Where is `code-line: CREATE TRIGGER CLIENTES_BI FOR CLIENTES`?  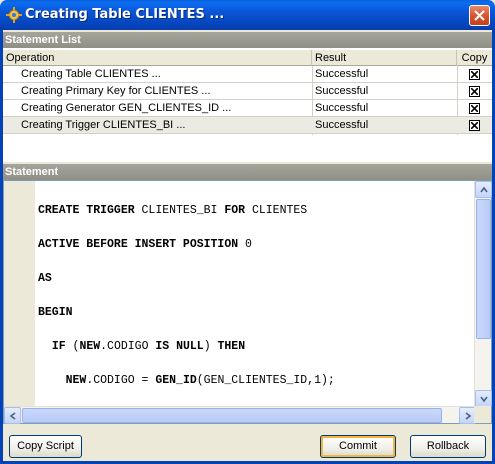 code-line: CREATE TRIGGER CLIENTES_BI FOR CLIENTES is located at coordinates (173, 210).